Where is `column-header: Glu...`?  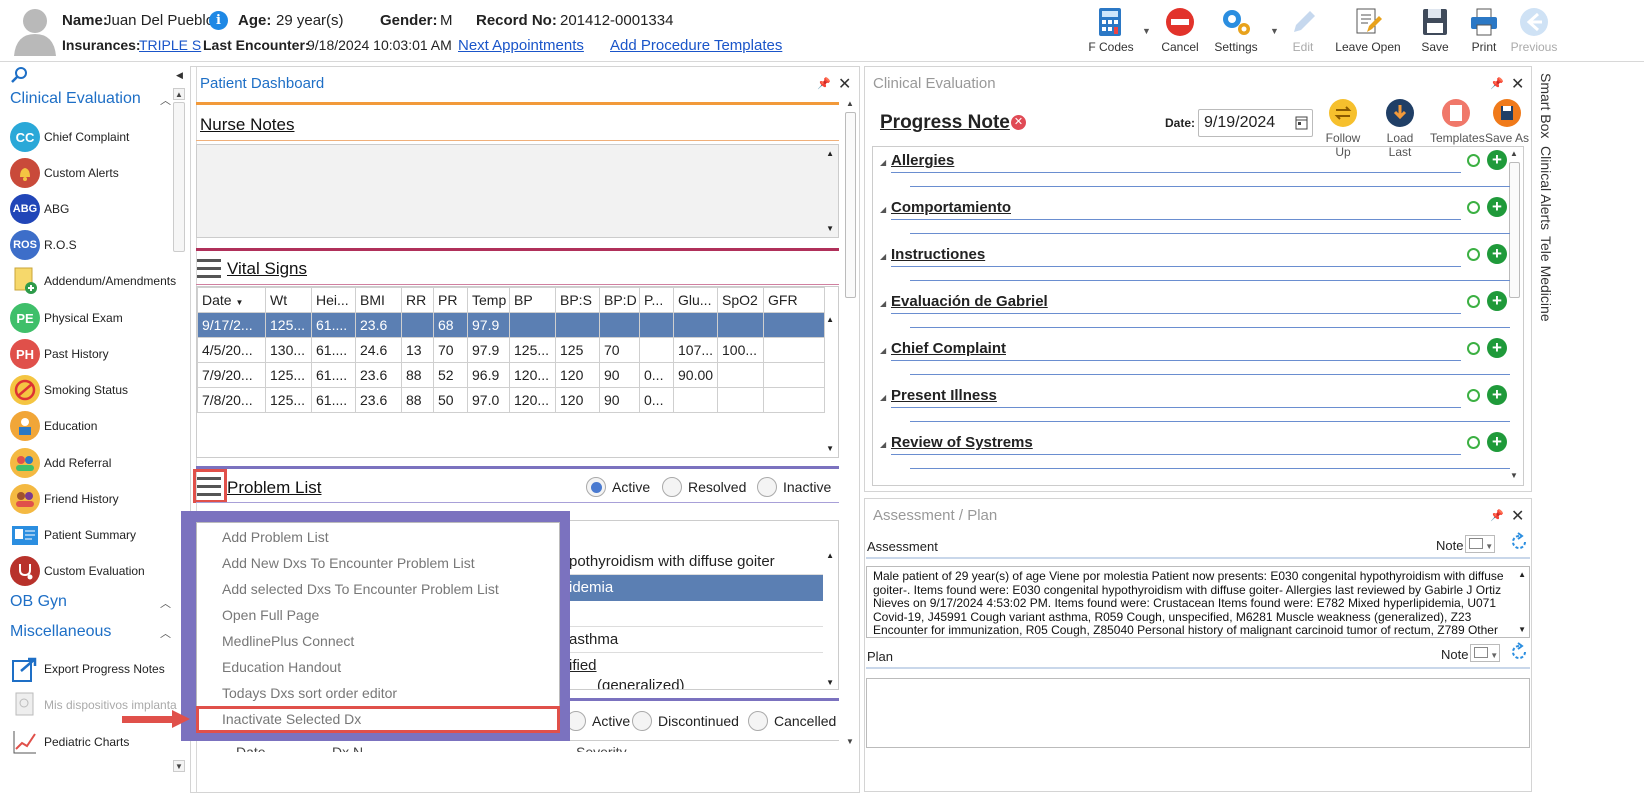 column-header: Glu... is located at coordinates (695, 300).